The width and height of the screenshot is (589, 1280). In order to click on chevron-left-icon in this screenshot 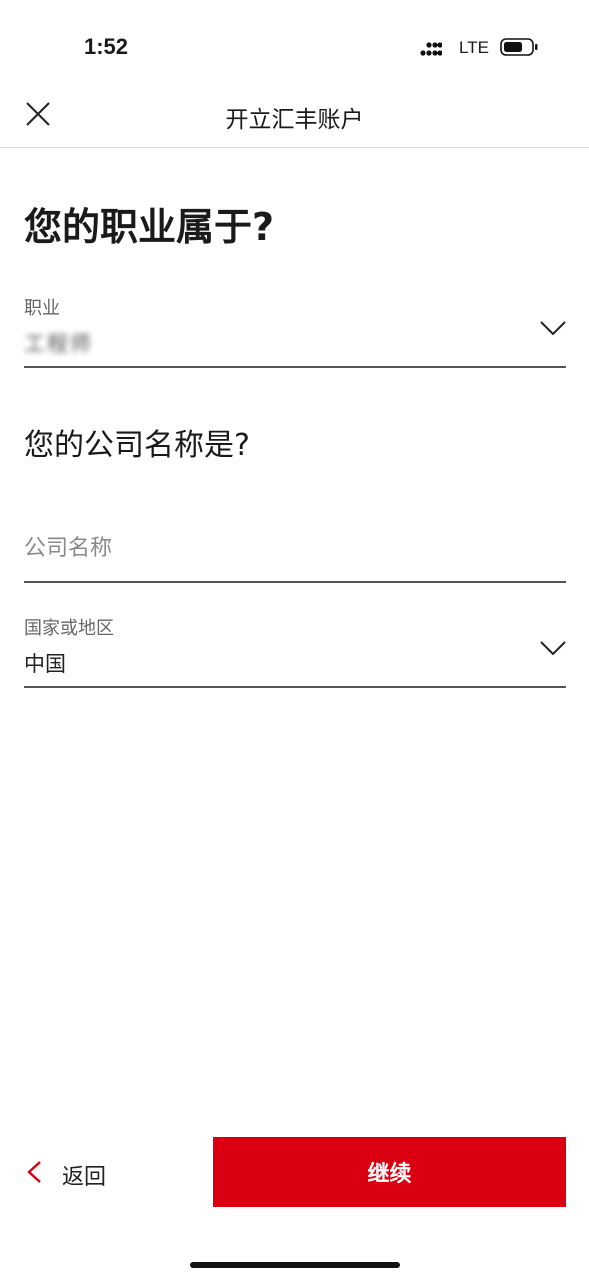, I will do `click(34, 1172)`.